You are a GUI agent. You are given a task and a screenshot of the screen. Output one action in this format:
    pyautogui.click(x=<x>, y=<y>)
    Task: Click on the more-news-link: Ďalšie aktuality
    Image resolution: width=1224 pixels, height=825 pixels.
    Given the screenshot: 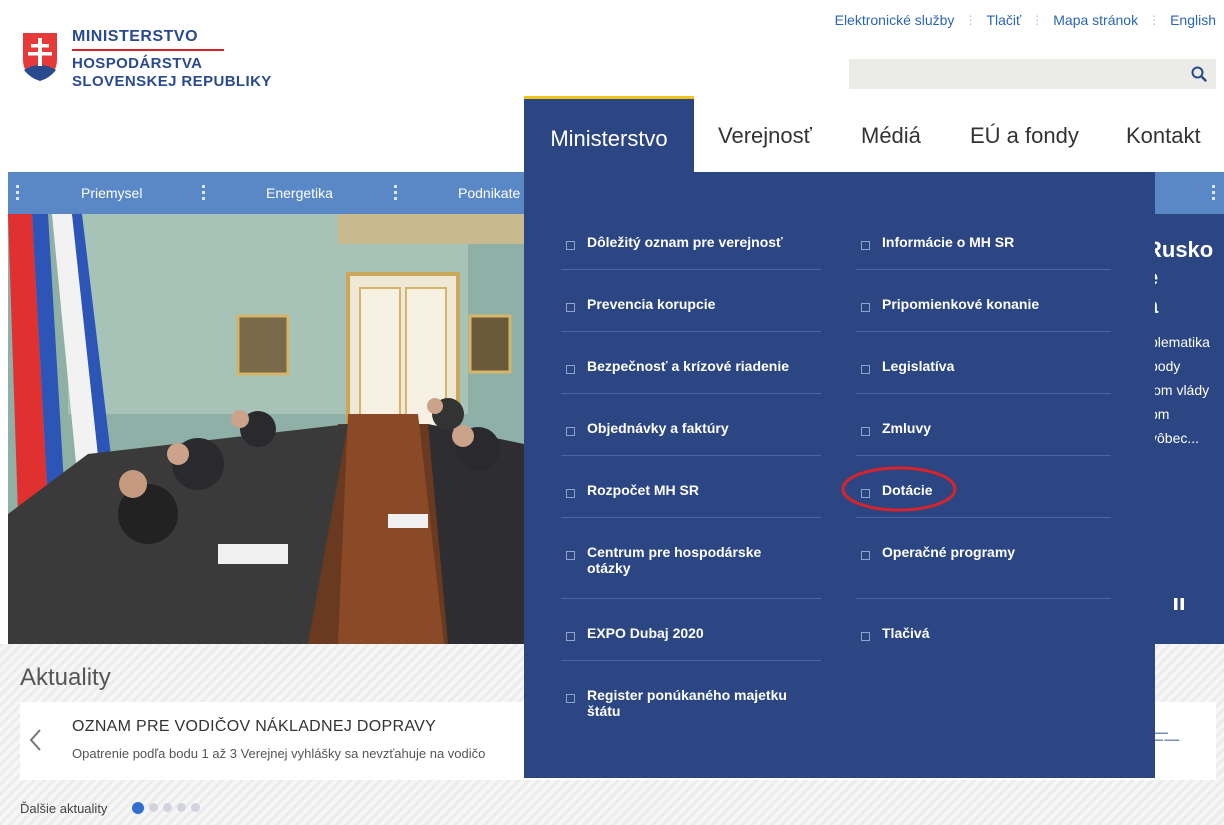 What is the action you would take?
    pyautogui.click(x=63, y=808)
    